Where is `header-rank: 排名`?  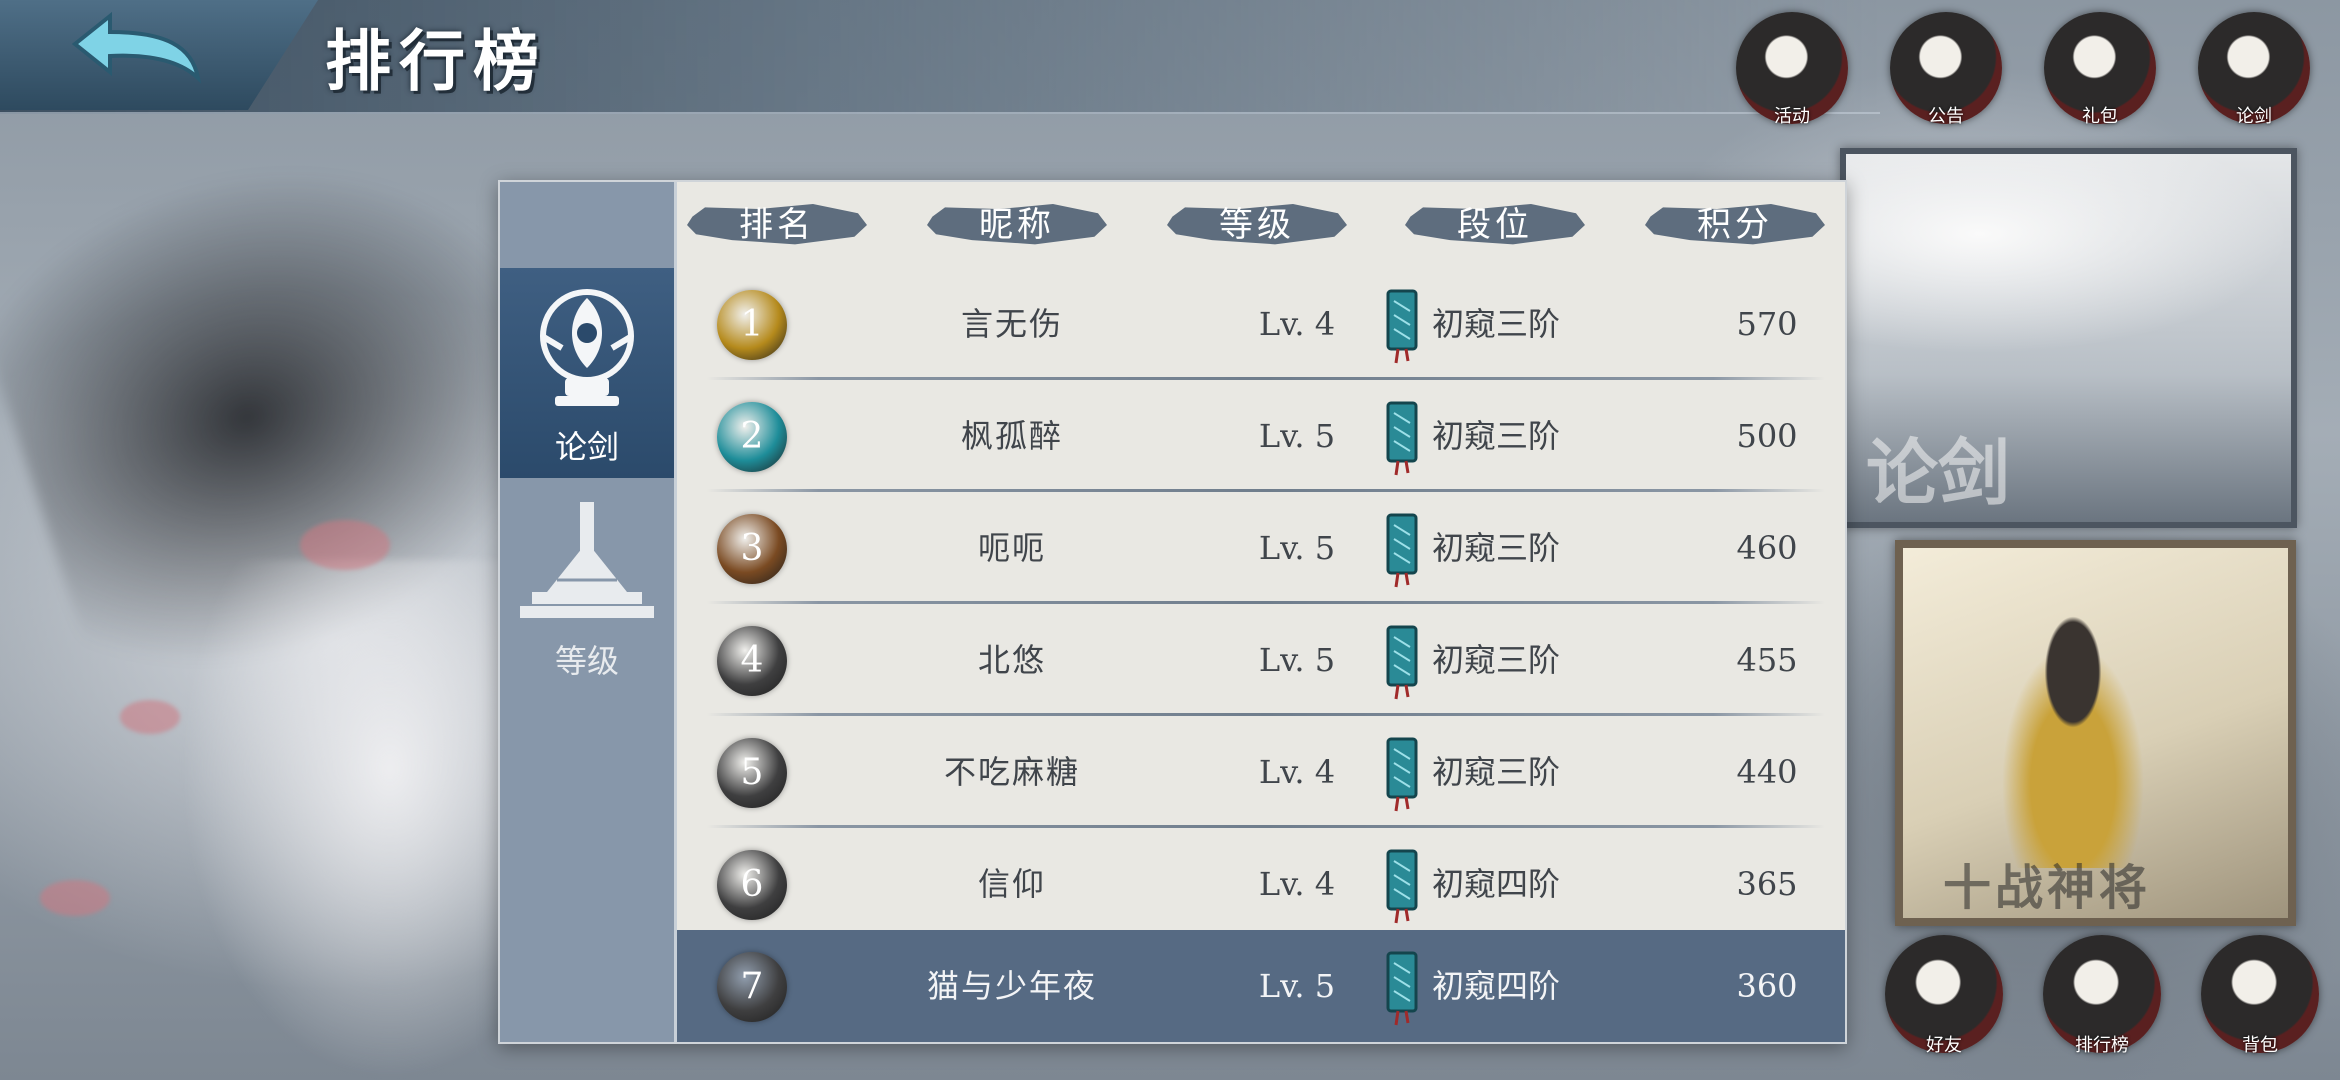 header-rank: 排名 is located at coordinates (777, 225).